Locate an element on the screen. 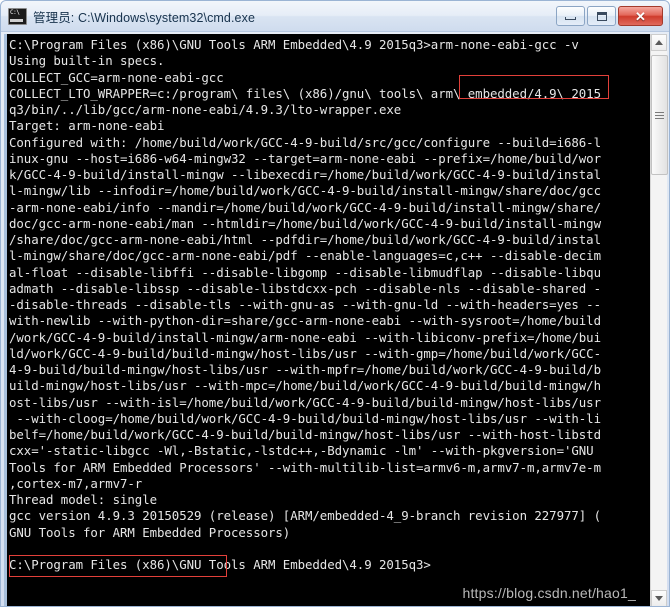 This screenshot has height=607, width=670. maximize-button is located at coordinates (601, 16).